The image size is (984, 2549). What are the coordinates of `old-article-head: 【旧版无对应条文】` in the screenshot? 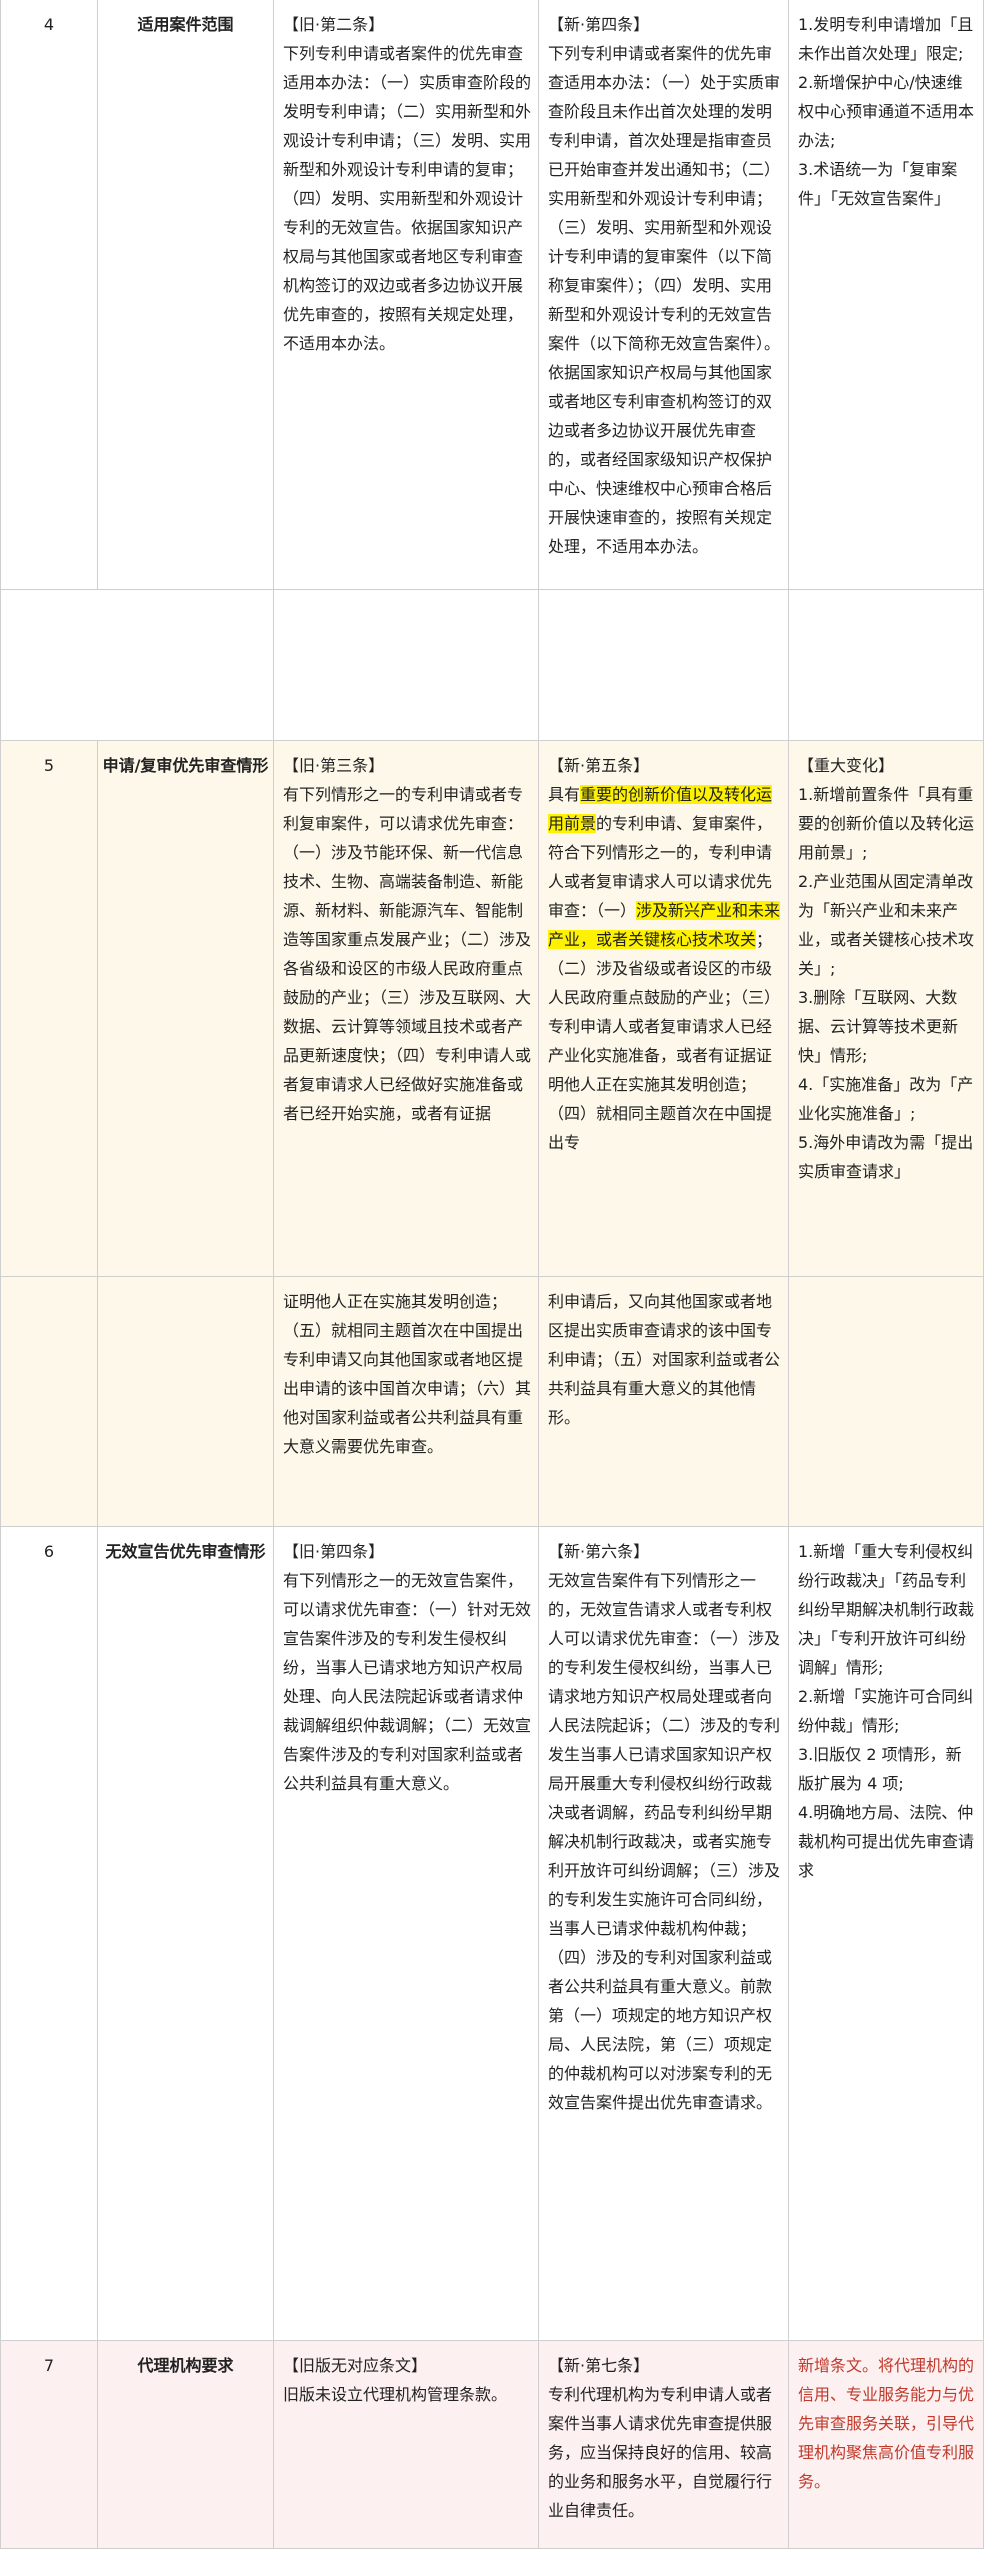 It's located at (355, 2365).